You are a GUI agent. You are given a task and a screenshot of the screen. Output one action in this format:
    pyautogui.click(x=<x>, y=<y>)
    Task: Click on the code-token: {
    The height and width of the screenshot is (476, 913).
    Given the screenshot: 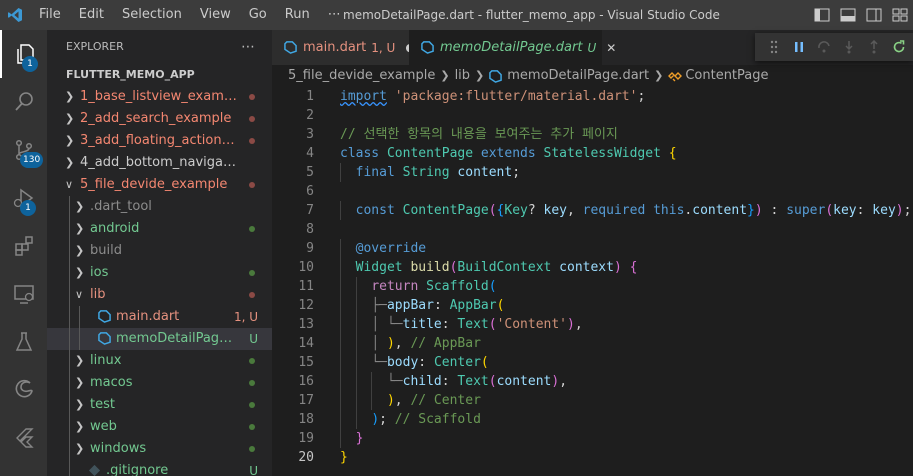 What is the action you would take?
    pyautogui.click(x=672, y=153)
    